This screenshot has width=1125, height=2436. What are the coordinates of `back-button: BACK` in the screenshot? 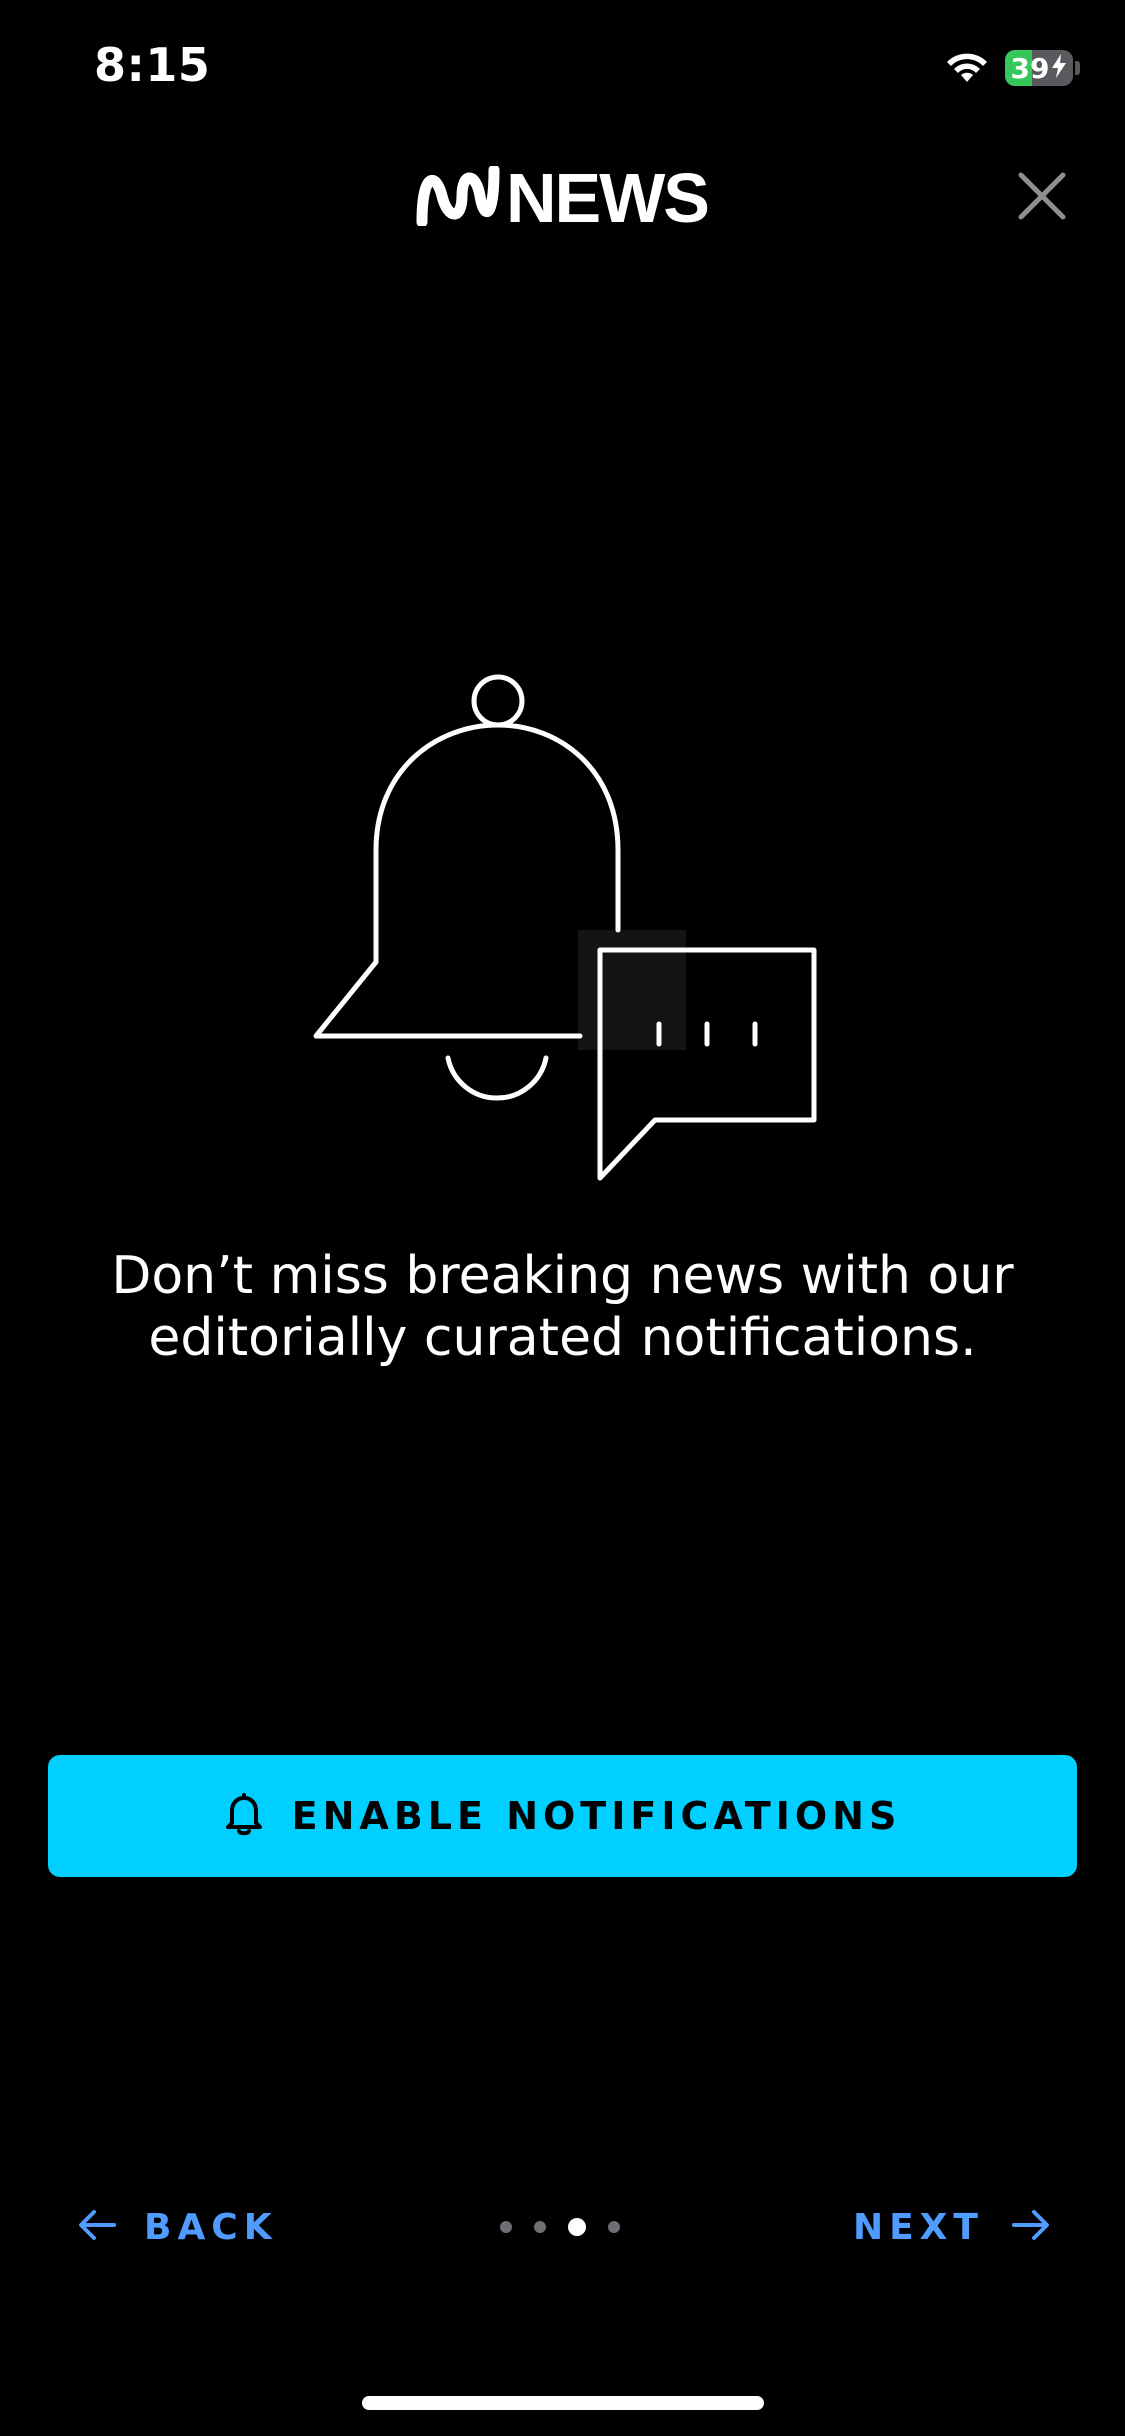 It's located at (178, 2227).